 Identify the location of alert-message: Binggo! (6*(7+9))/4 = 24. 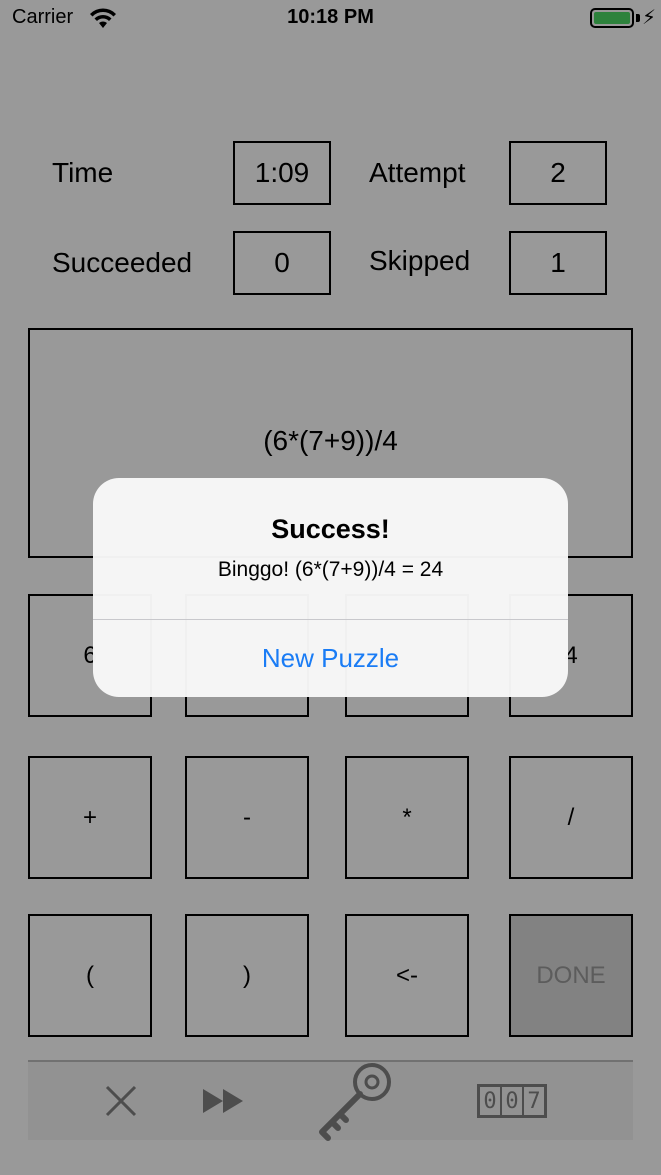
(330, 569).